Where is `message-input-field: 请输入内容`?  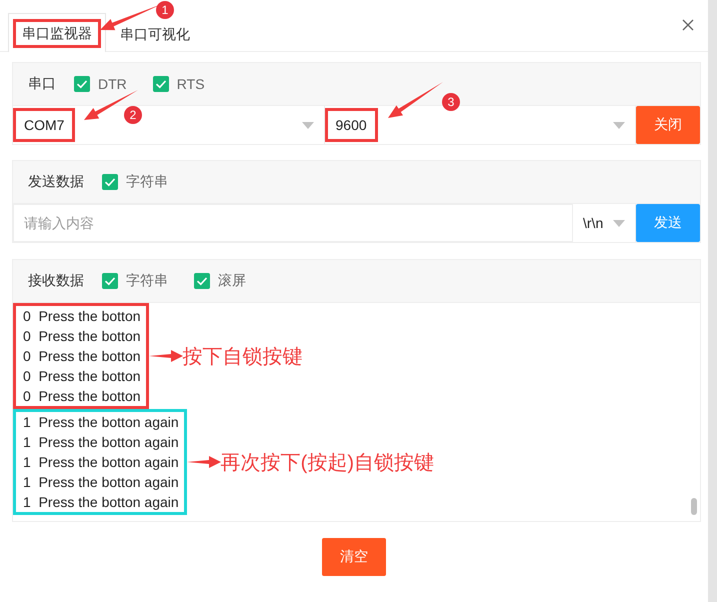 message-input-field: 请输入内容 is located at coordinates (293, 223).